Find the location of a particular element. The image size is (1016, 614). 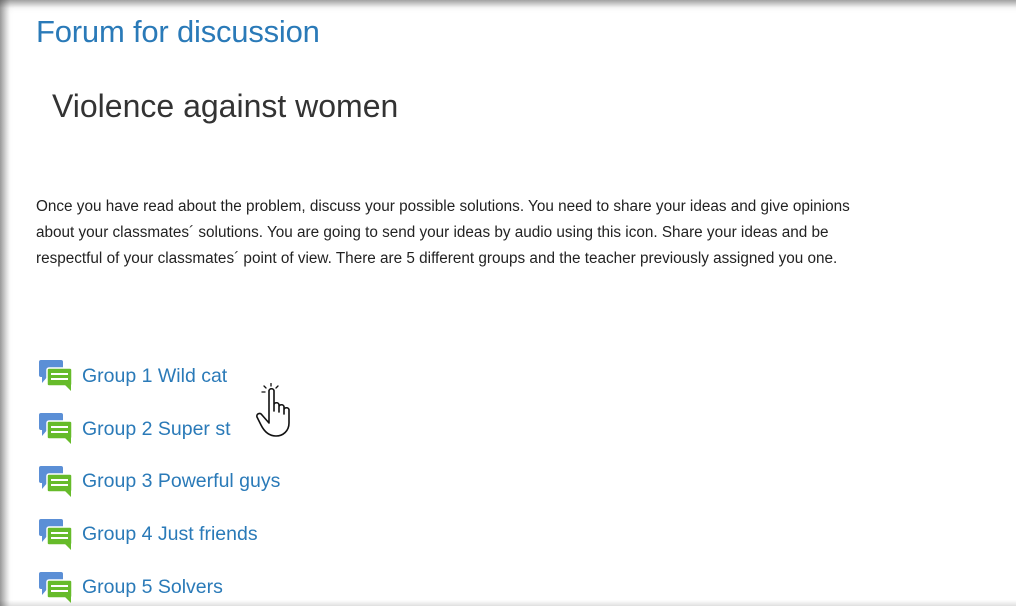

group-item-5: Group 5 Solvers is located at coordinates (159, 587).